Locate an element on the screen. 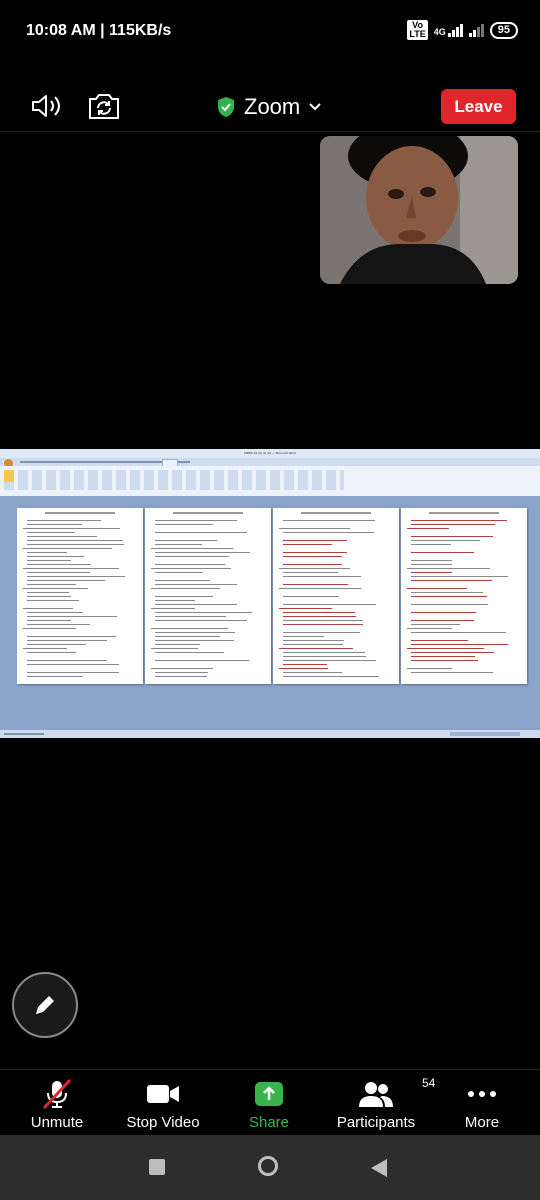 The width and height of the screenshot is (540, 1200). unmute-button: Unmute is located at coordinates (57, 1104).